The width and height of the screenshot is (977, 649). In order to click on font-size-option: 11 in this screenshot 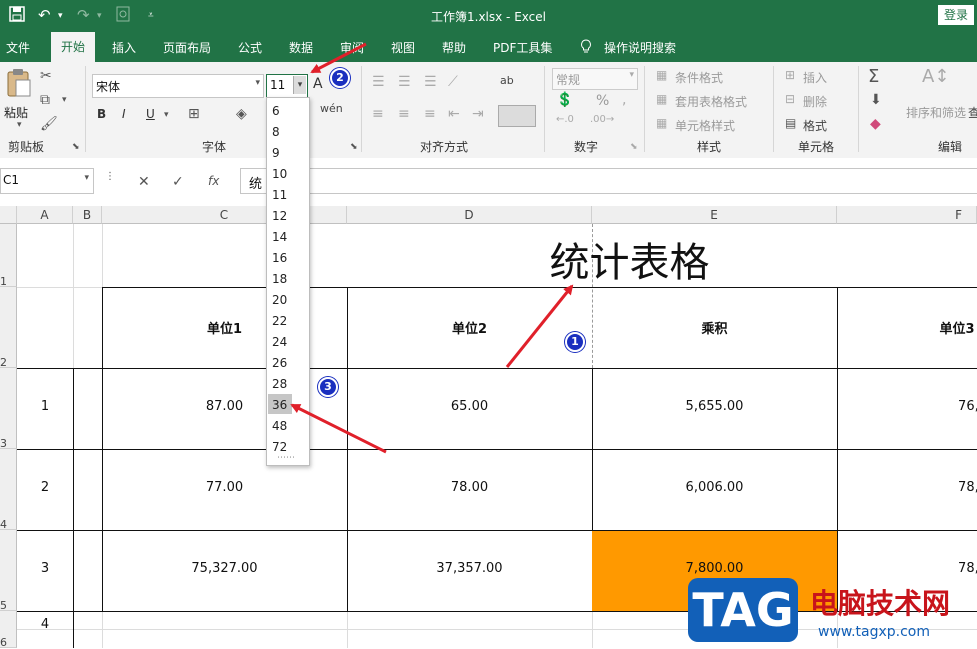, I will do `click(279, 195)`.